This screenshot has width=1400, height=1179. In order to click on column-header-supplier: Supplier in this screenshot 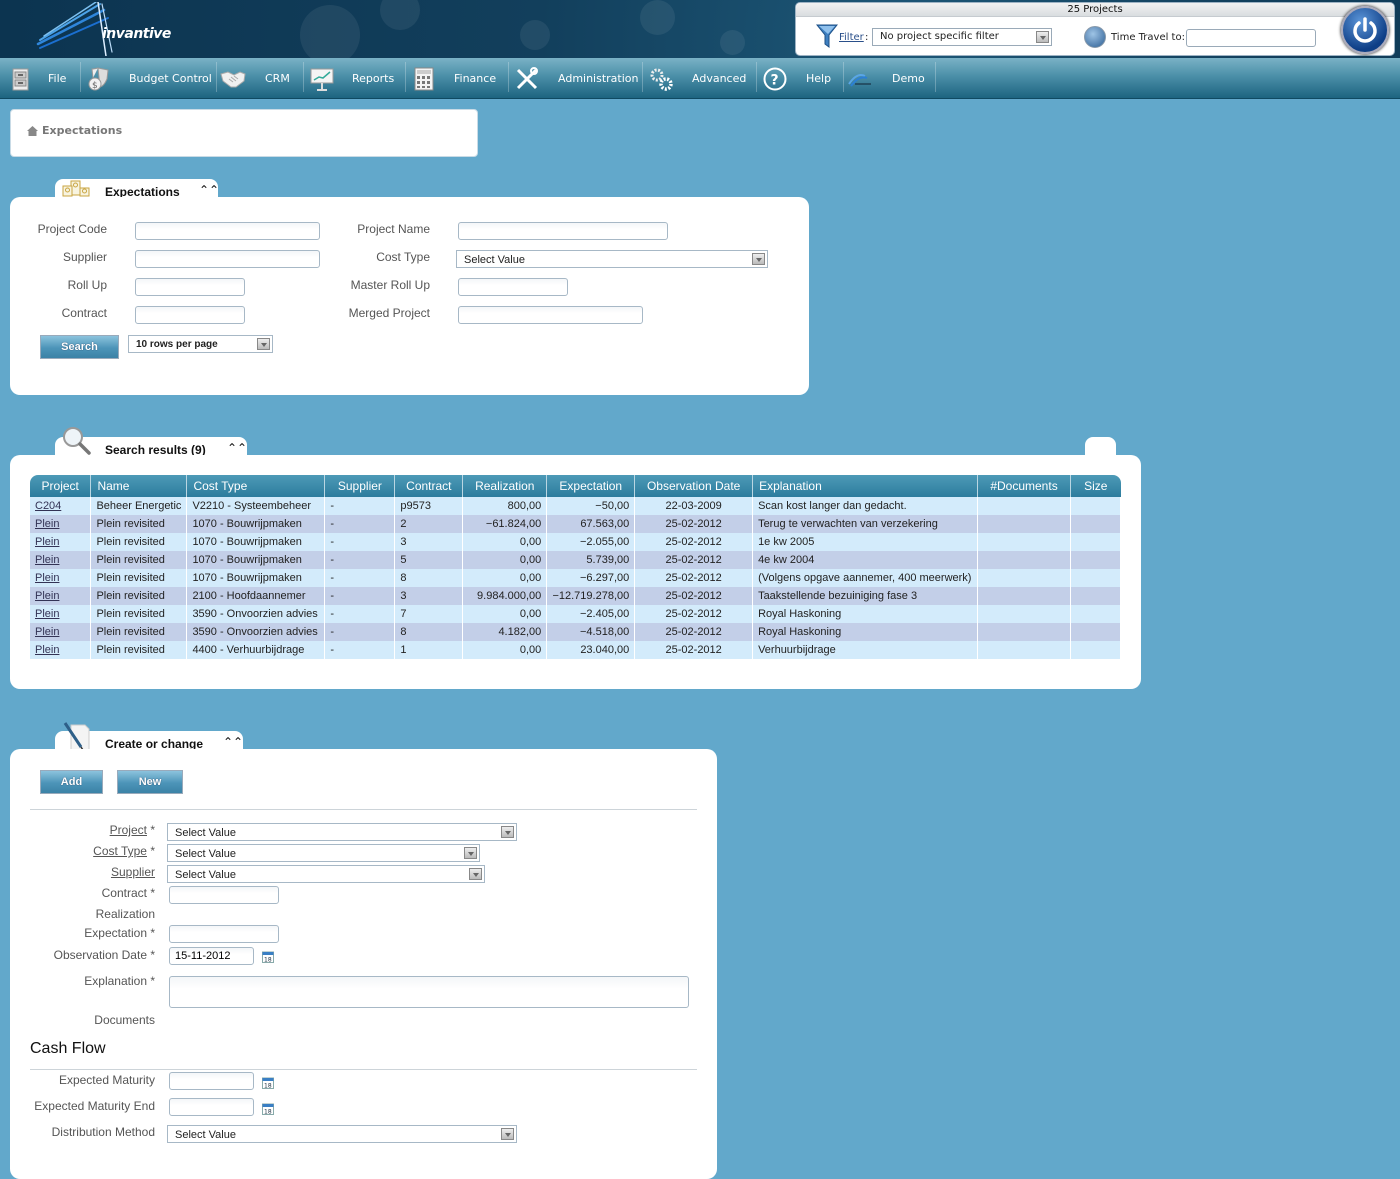, I will do `click(360, 486)`.